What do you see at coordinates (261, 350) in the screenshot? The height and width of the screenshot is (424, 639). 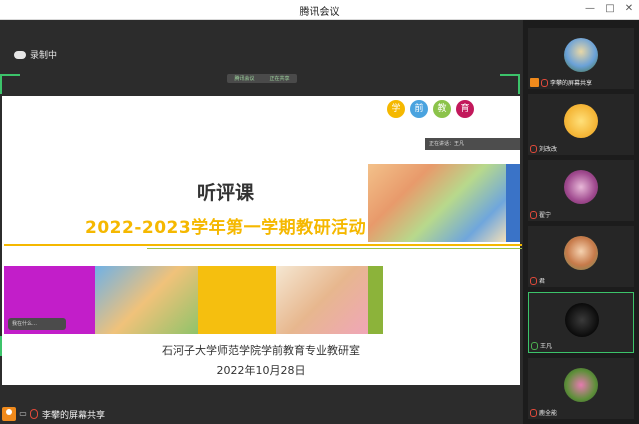 I see `organization-text: 石河子大学师范学院学前教育专业教研室` at bounding box center [261, 350].